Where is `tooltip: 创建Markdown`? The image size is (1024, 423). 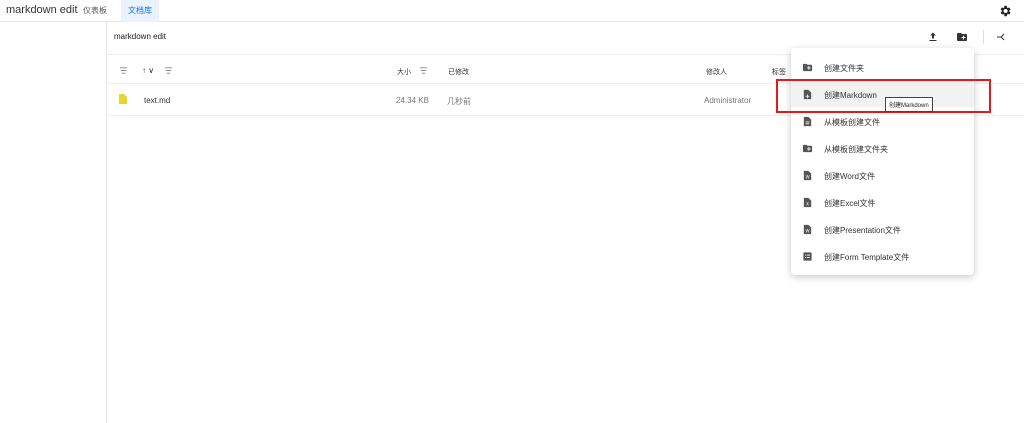 tooltip: 创建Markdown is located at coordinates (909, 104).